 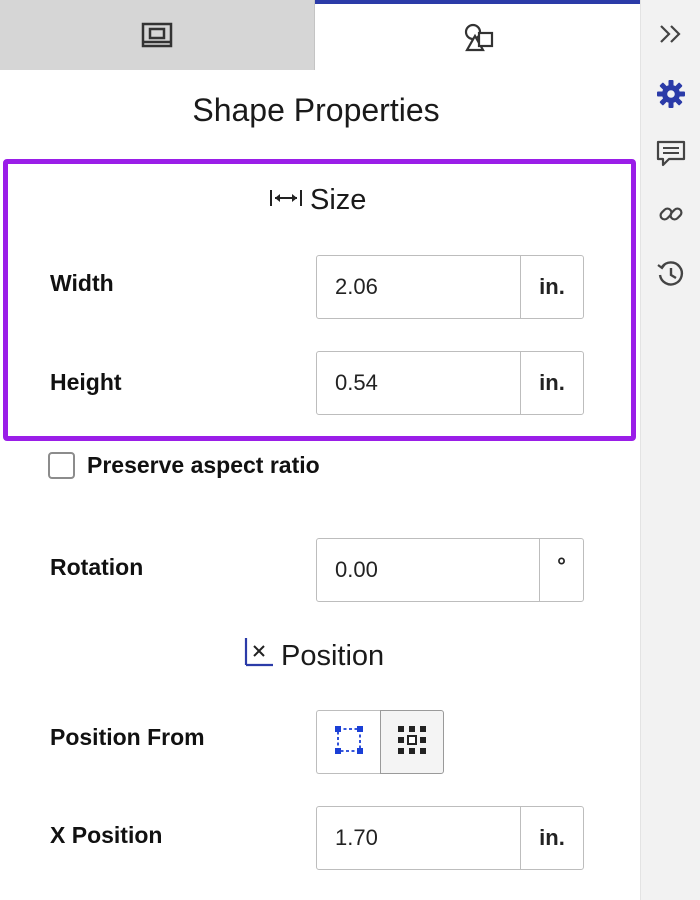 I want to click on position-axis-icon, so click(x=262, y=656).